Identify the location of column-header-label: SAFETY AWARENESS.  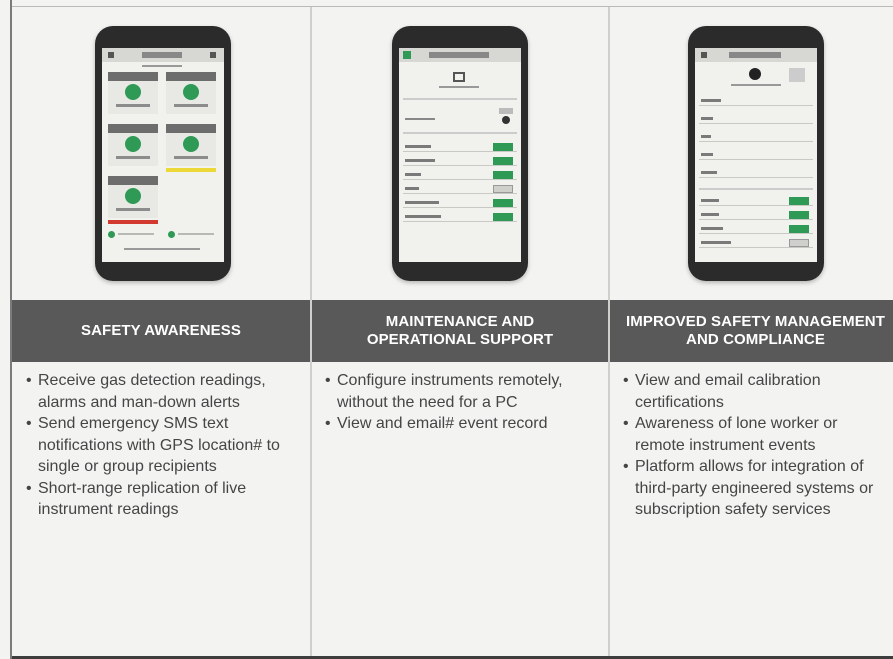
(161, 330).